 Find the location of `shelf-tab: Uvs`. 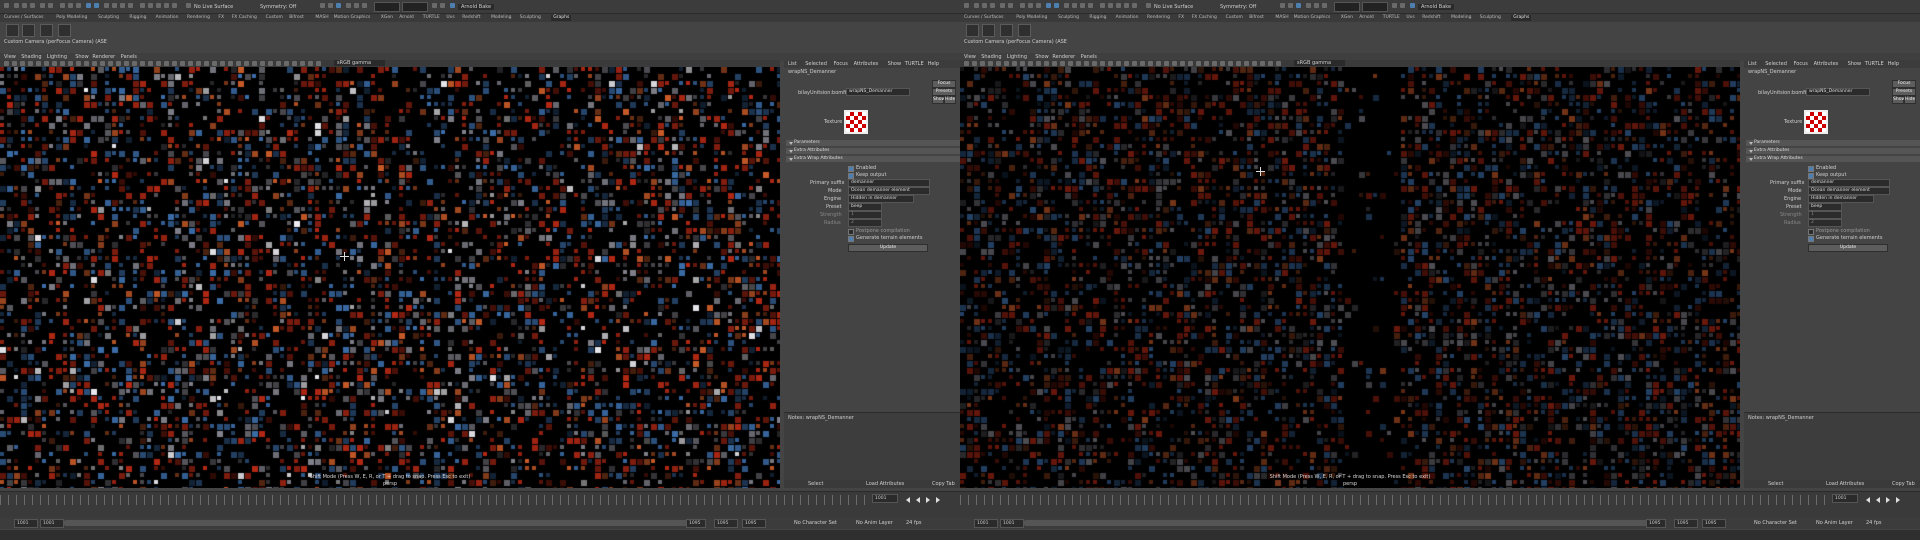

shelf-tab: Uvs is located at coordinates (1410, 18).